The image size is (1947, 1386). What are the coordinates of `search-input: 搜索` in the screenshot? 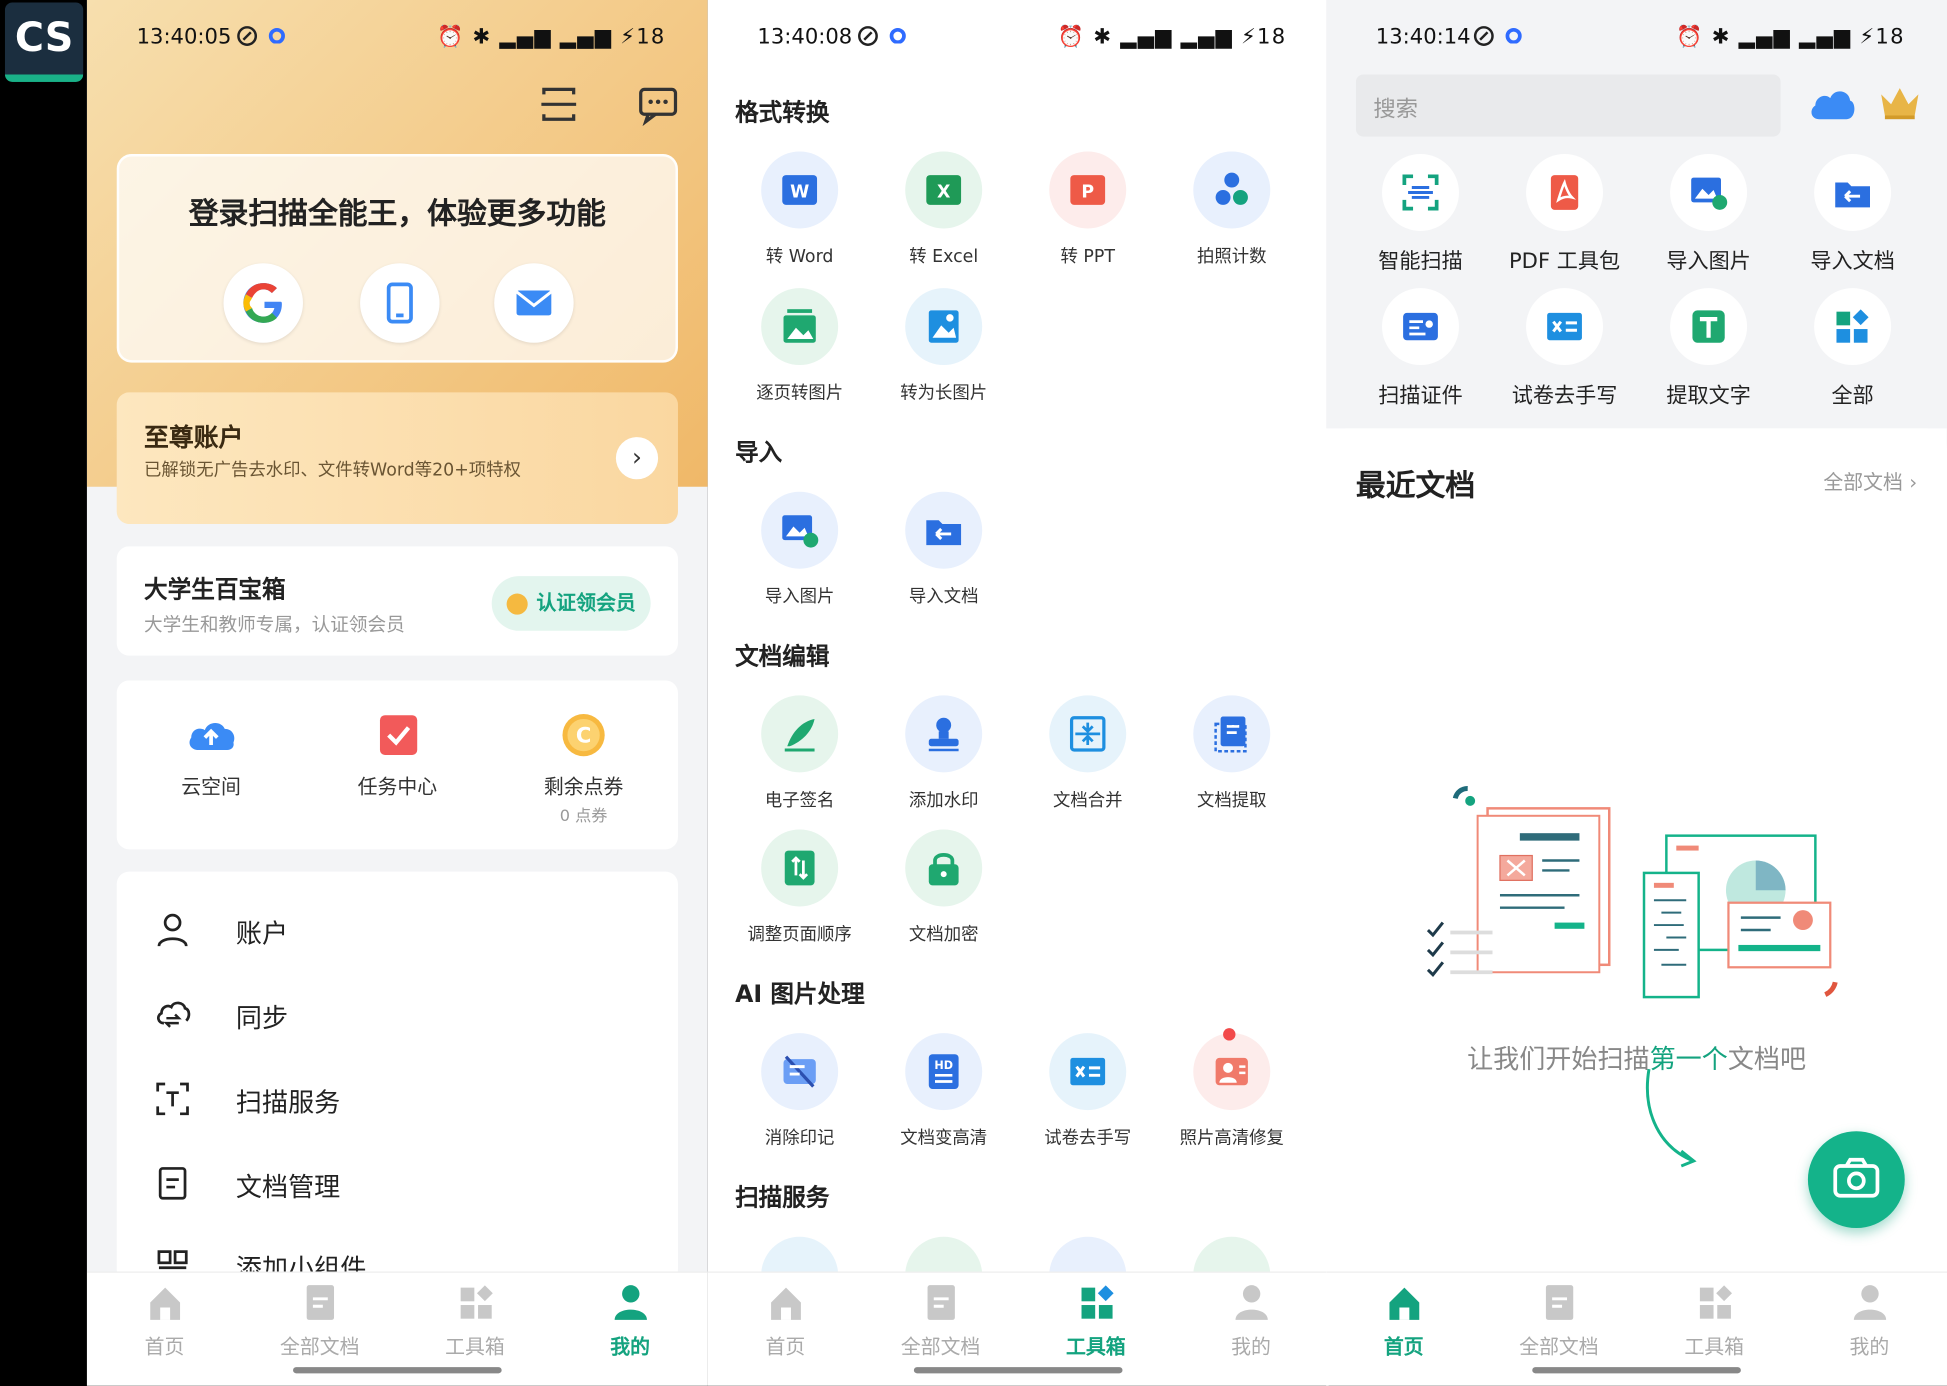 It's located at (1568, 105).